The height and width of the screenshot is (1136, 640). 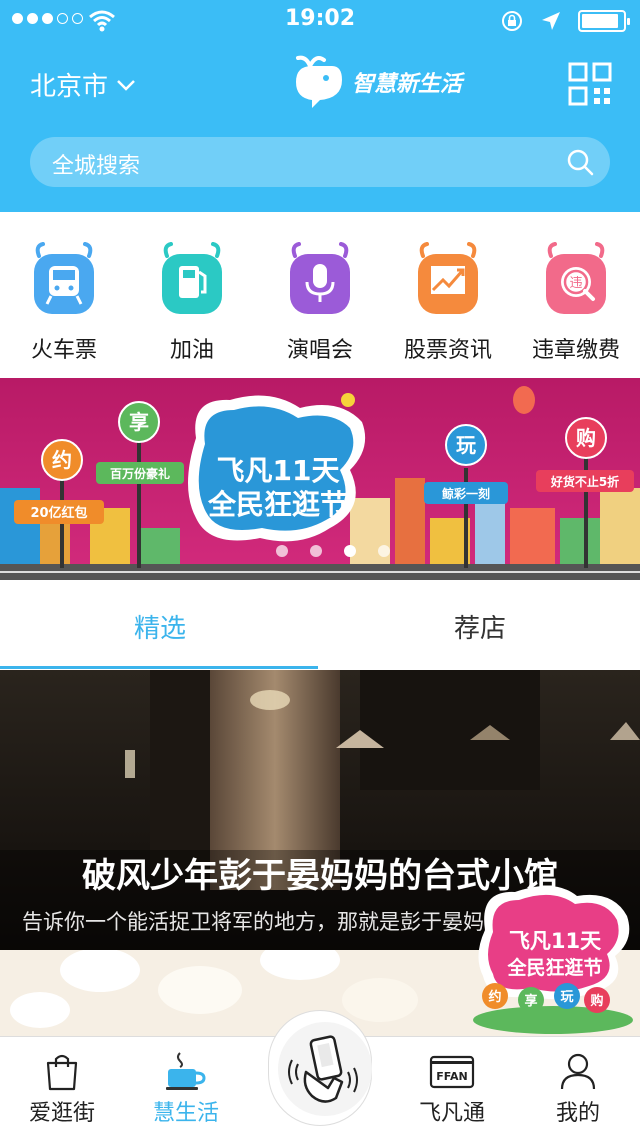 What do you see at coordinates (58, 513) in the screenshot?
I see `caption-yue: 20亿红包` at bounding box center [58, 513].